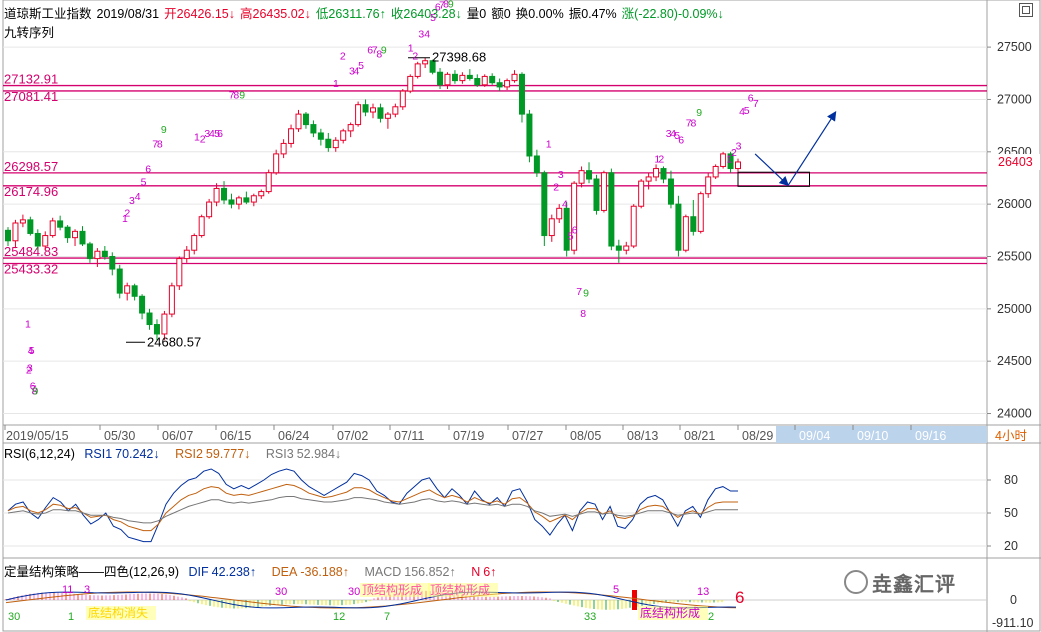 The width and height of the screenshot is (1041, 632). What do you see at coordinates (1015, 162) in the screenshot?
I see `current-price-label: 26403` at bounding box center [1015, 162].